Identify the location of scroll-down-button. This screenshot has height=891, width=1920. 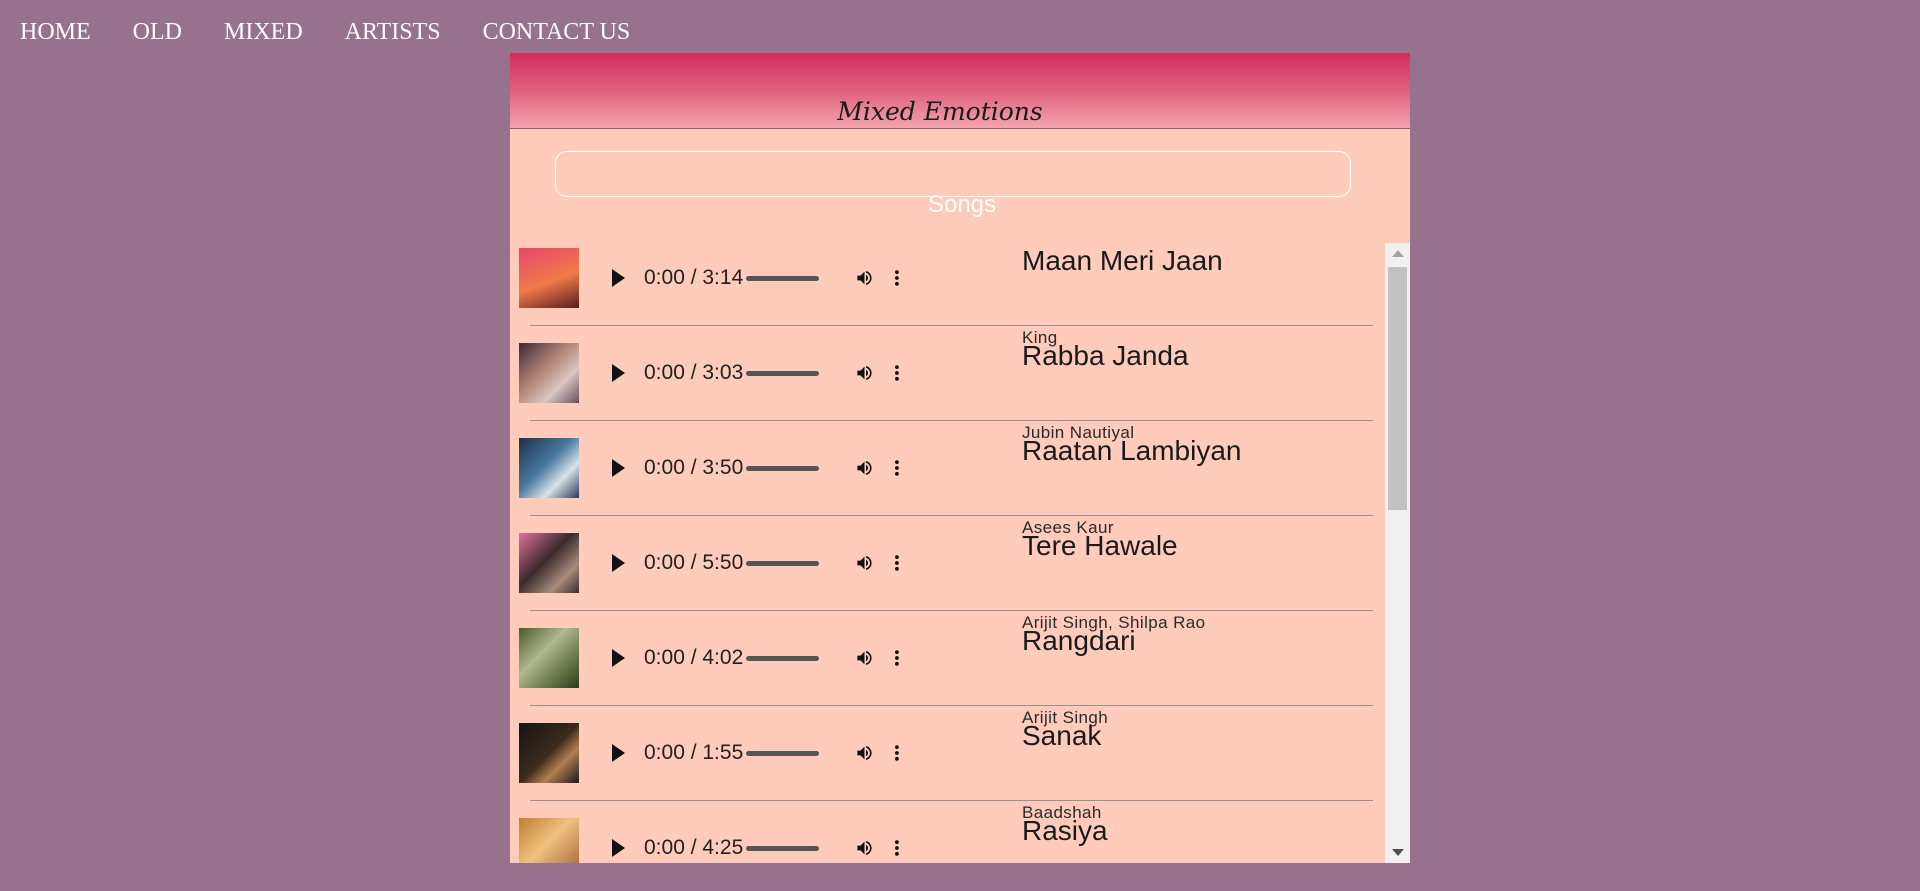
(1397, 853).